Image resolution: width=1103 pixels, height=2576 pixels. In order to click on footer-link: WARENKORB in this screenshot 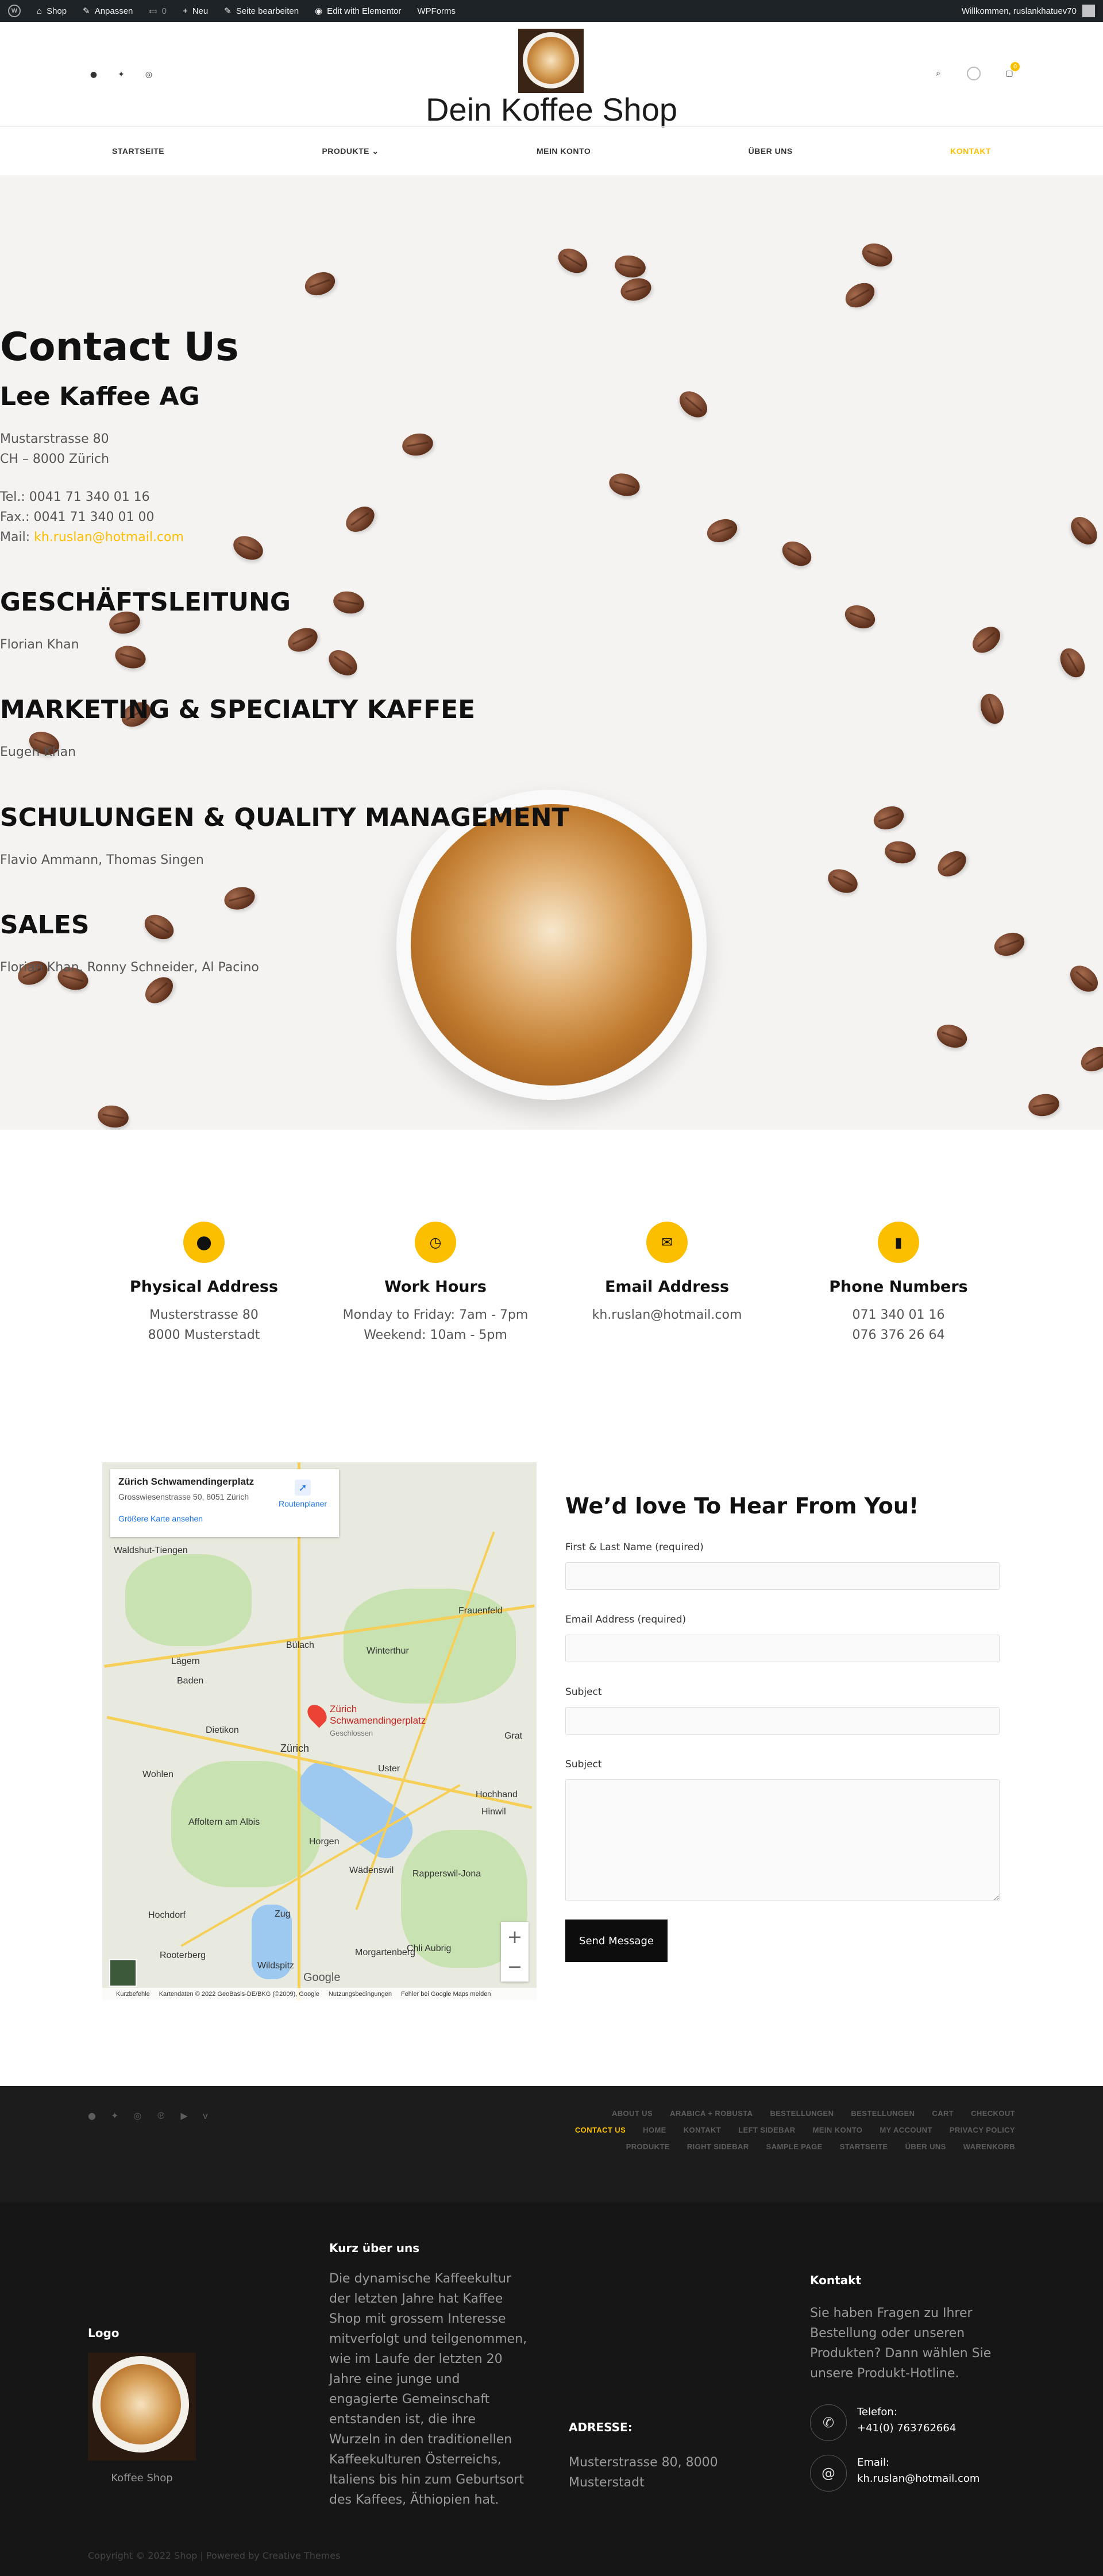, I will do `click(989, 2146)`.